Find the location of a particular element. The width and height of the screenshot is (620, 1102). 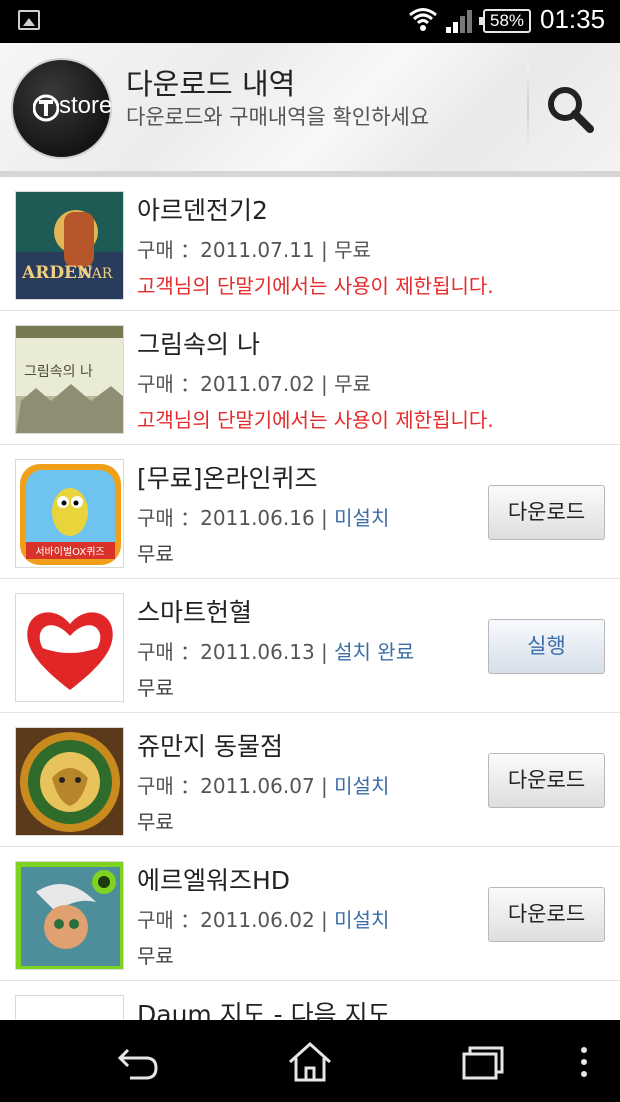

wifi-icon is located at coordinates (423, 19).